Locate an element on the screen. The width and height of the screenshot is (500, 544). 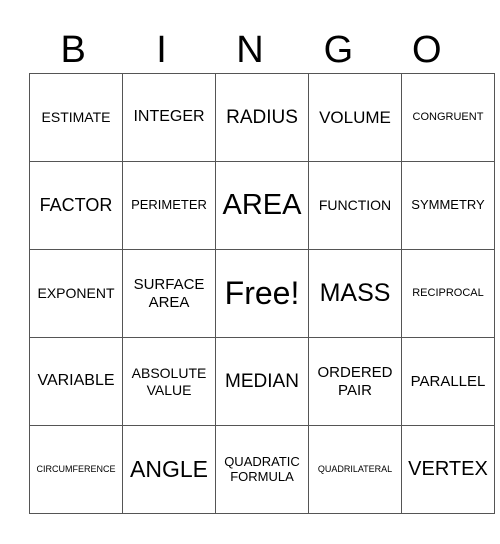
free-space-cell: Free! is located at coordinates (262, 293).